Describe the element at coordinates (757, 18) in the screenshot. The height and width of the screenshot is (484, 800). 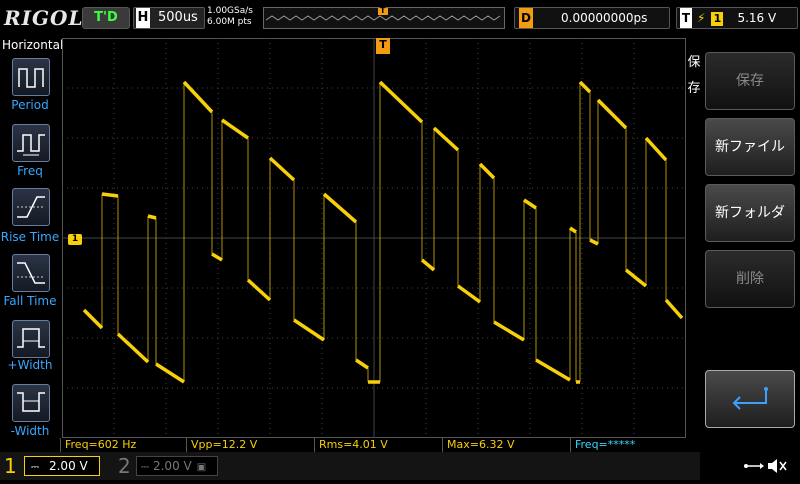
I see `trigger-level: 5.16 V` at that location.